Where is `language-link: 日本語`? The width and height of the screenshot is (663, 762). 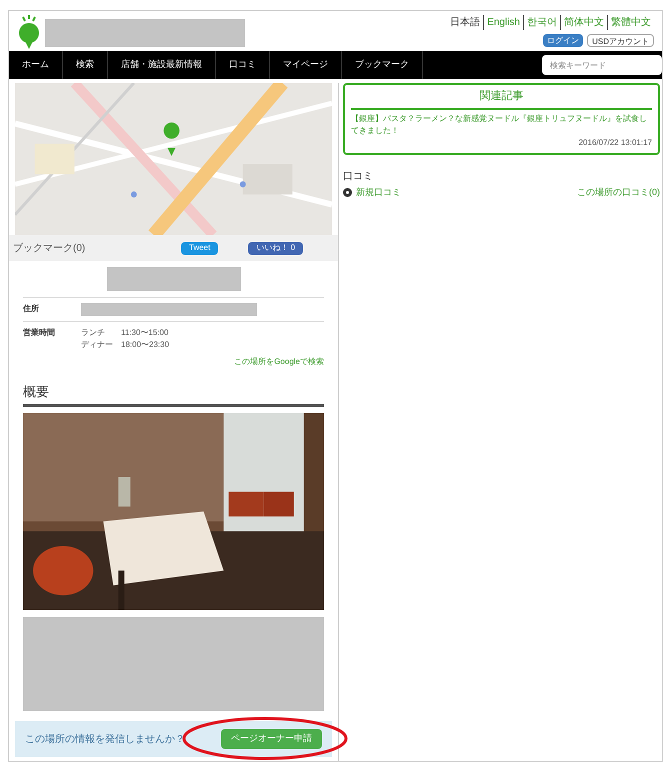 language-link: 日本語 is located at coordinates (465, 22).